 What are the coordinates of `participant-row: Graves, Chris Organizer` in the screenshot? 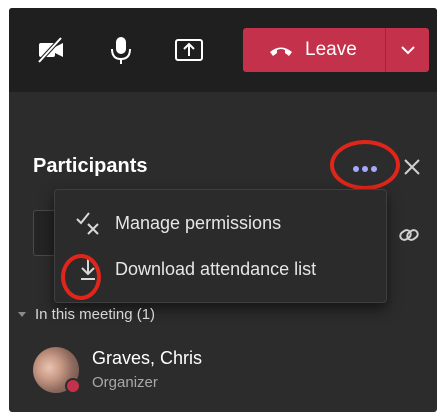 It's located at (223, 371).